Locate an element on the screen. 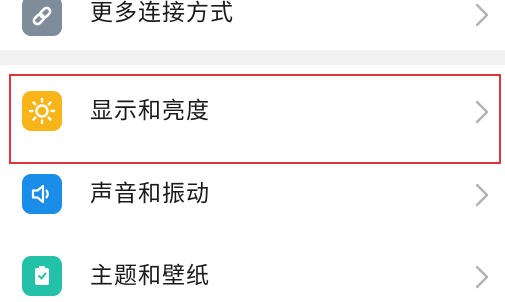 This screenshot has height=302, width=505. link-icon is located at coordinates (42, 18).